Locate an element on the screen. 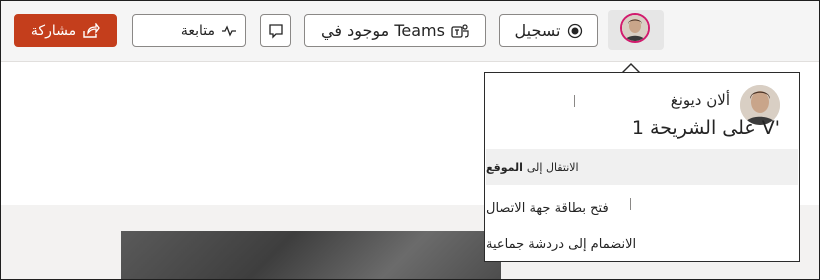 The height and width of the screenshot is (280, 820). pulse-icon is located at coordinates (229, 30).